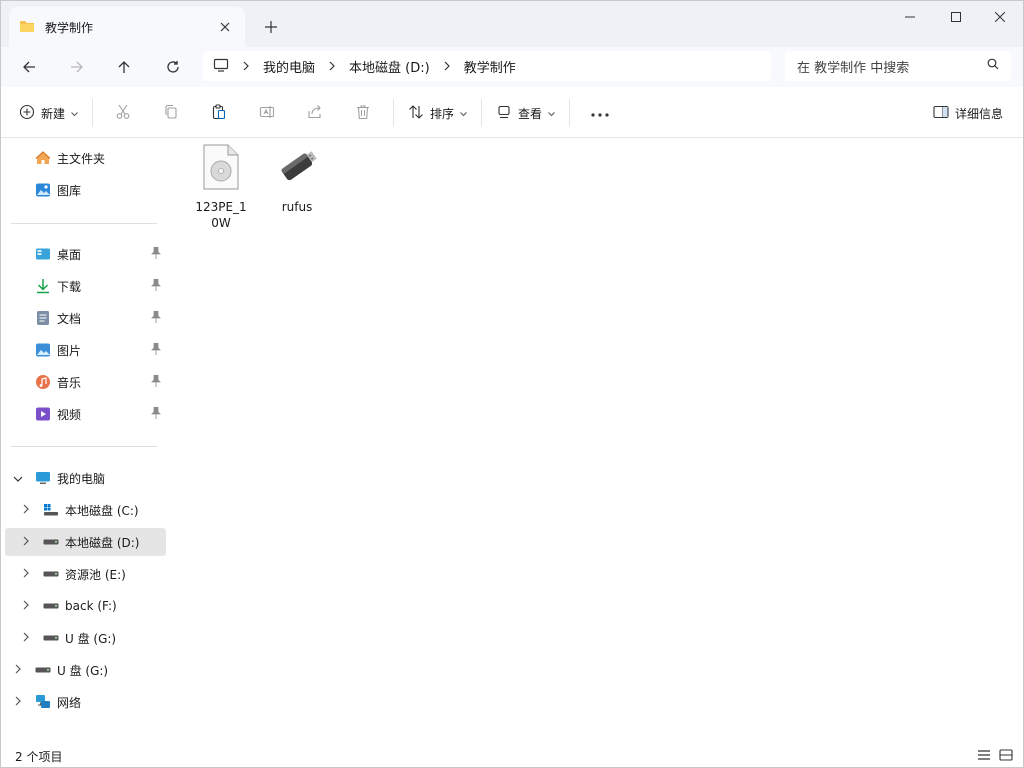 The height and width of the screenshot is (768, 1024). I want to click on sidebar-item-drive-d: 本地磁盘 (D:), so click(85, 542).